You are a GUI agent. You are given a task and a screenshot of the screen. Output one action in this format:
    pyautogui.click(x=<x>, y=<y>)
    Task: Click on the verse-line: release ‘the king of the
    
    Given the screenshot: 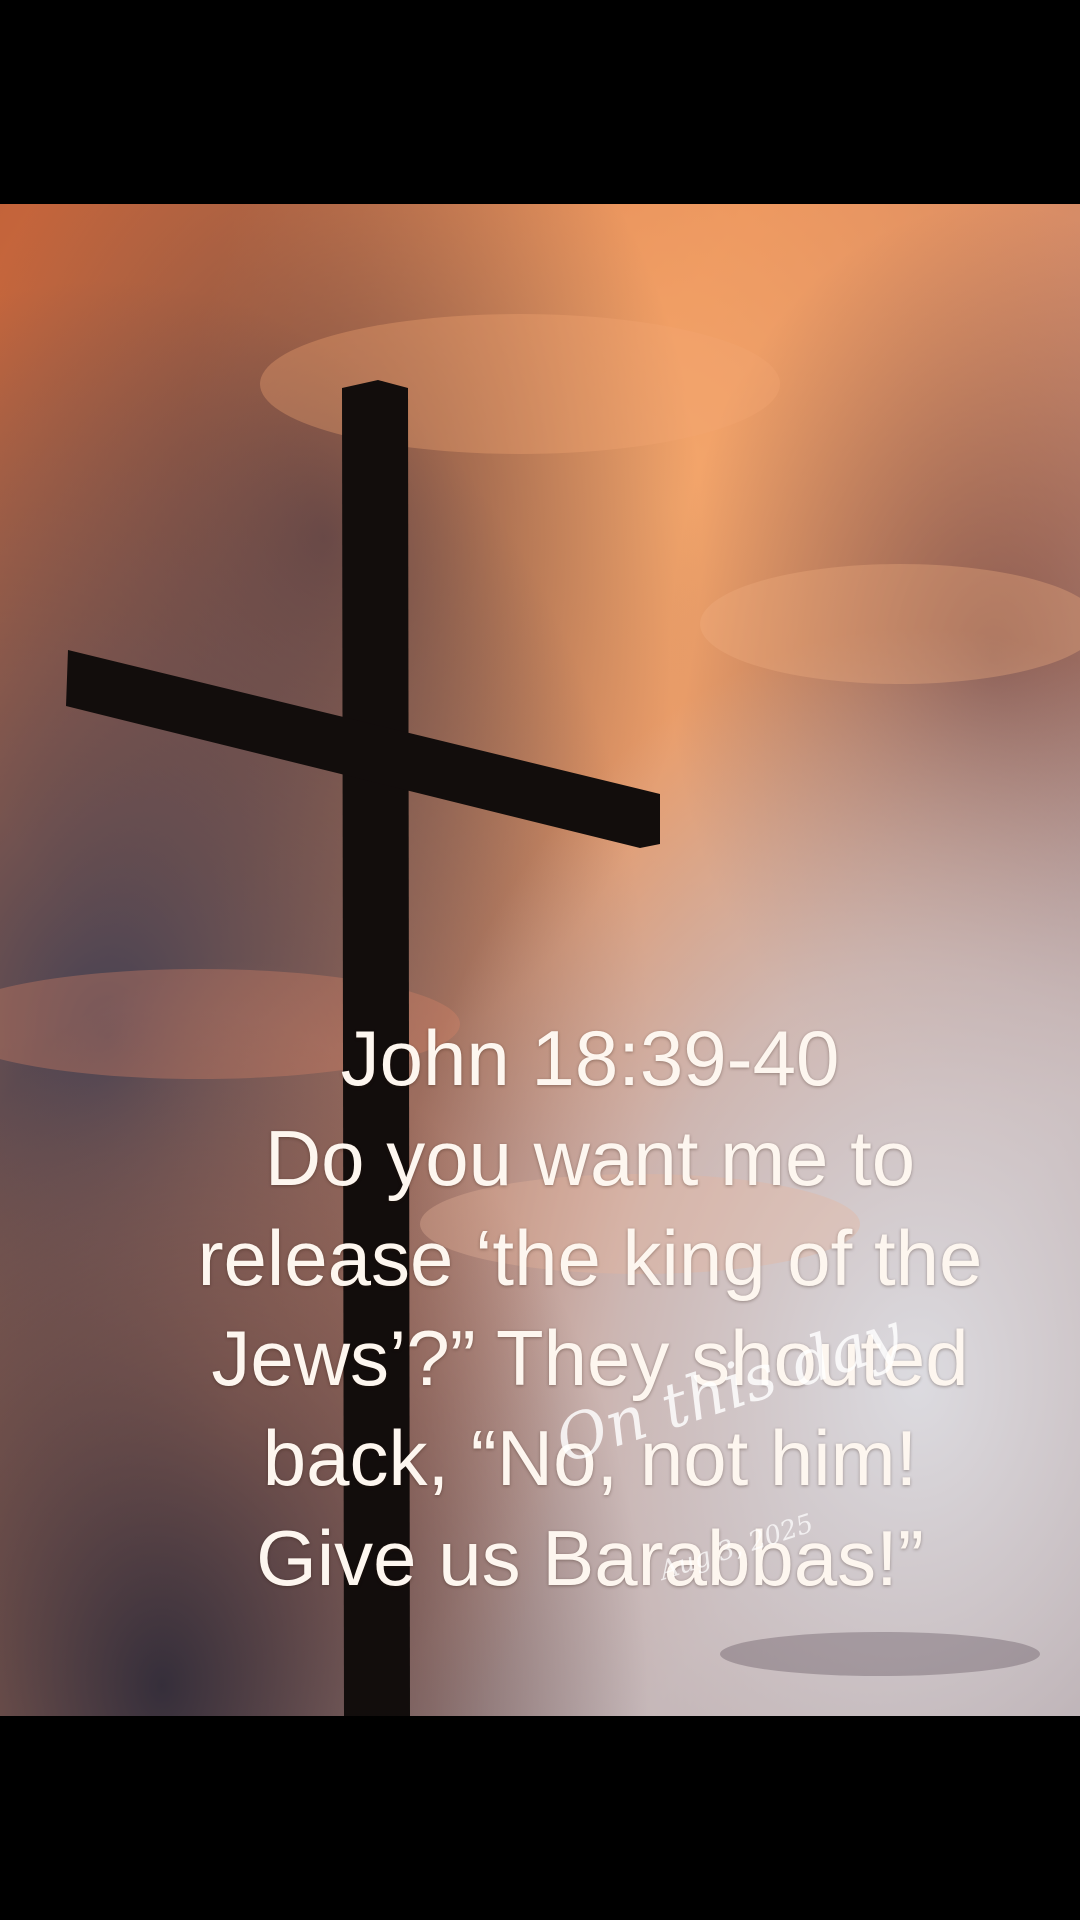 What is the action you would take?
    pyautogui.click(x=590, y=1258)
    